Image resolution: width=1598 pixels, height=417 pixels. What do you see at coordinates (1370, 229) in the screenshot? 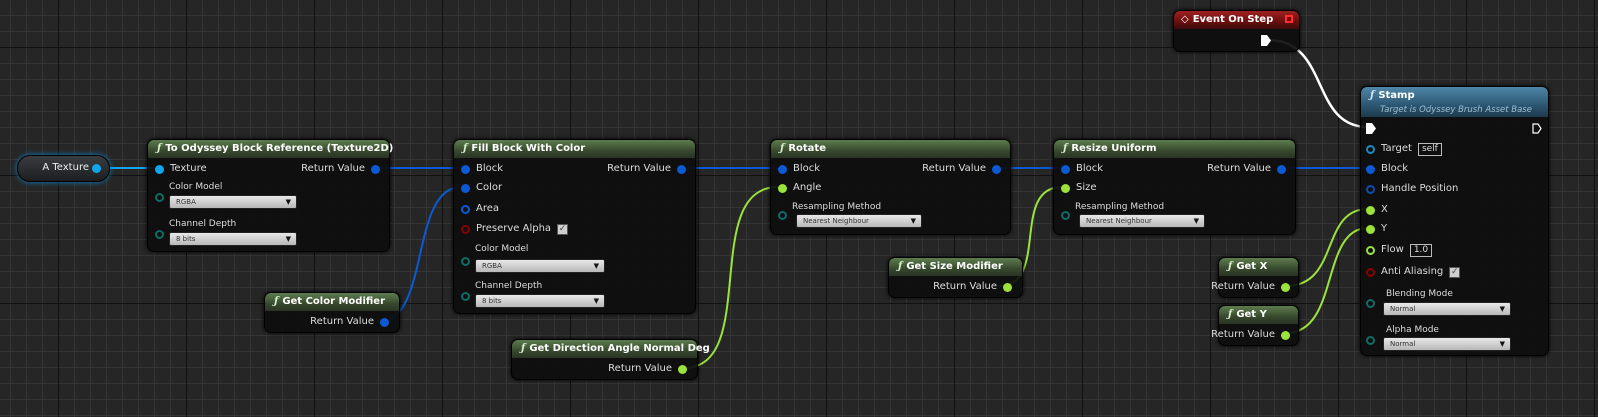
I see `y-input-pin` at bounding box center [1370, 229].